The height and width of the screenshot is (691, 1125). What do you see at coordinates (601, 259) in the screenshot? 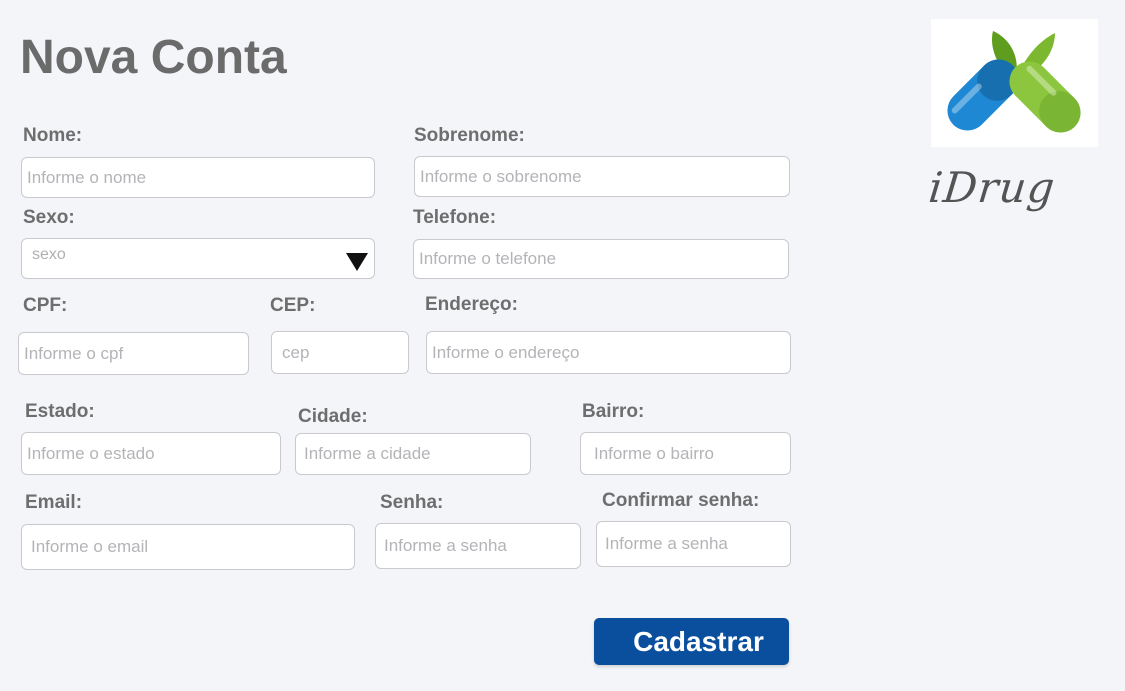
I see `telefone-input` at bounding box center [601, 259].